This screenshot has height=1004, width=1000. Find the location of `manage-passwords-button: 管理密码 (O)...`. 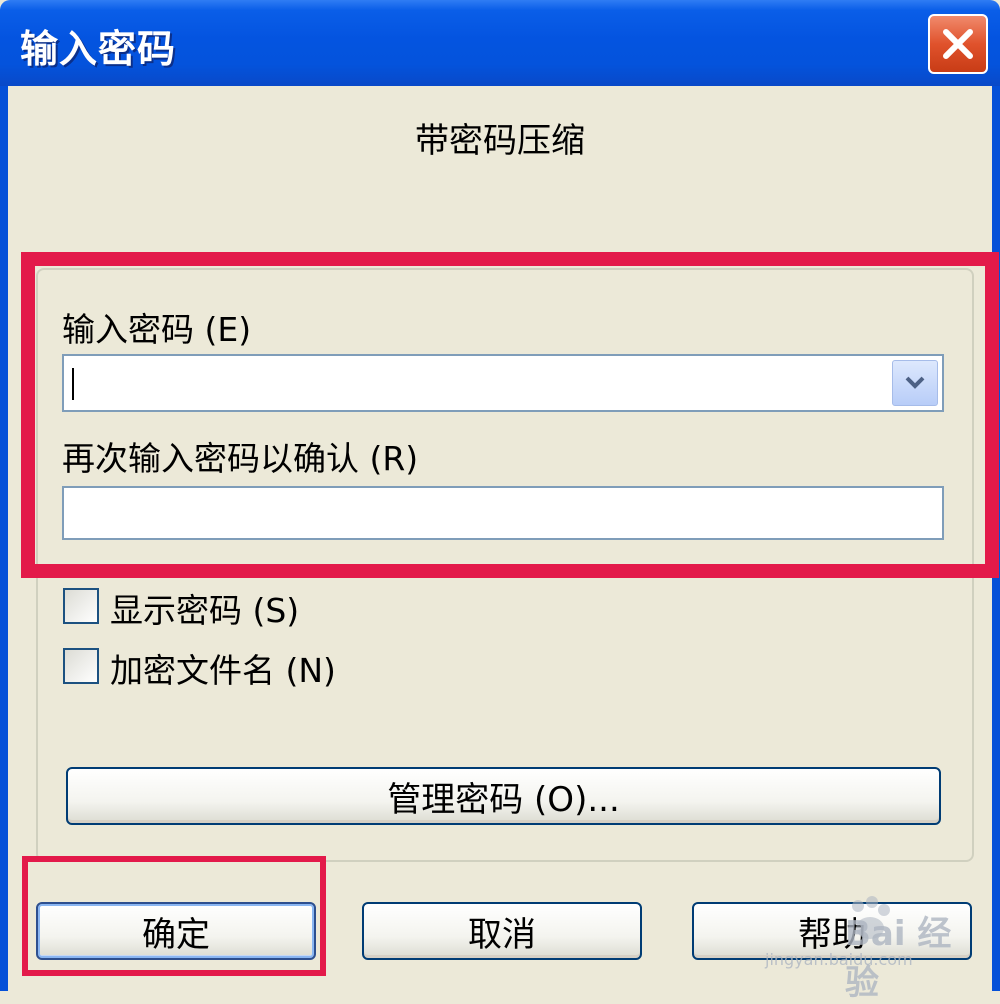

manage-passwords-button: 管理密码 (O)... is located at coordinates (503, 796).